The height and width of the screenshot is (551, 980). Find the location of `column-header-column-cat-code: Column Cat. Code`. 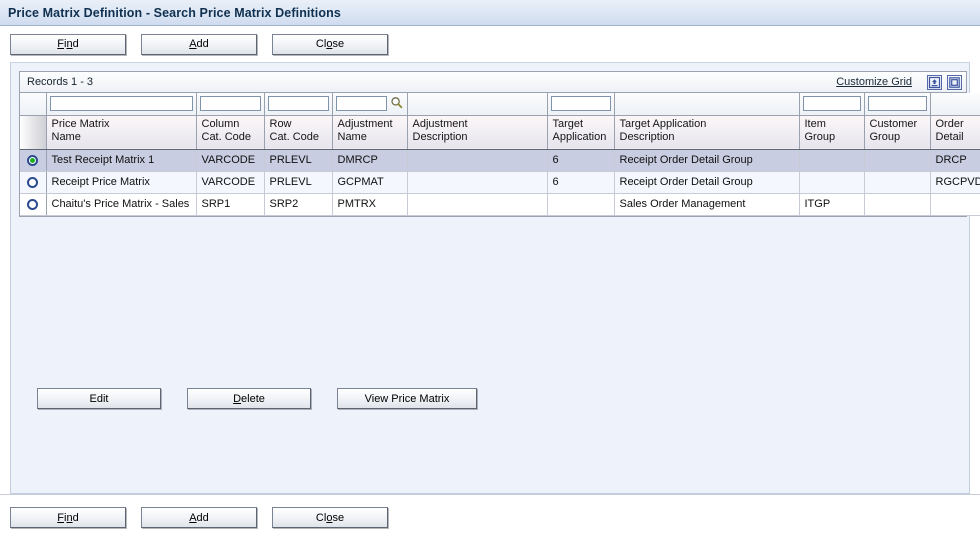

column-header-column-cat-code: Column Cat. Code is located at coordinates (230, 132).